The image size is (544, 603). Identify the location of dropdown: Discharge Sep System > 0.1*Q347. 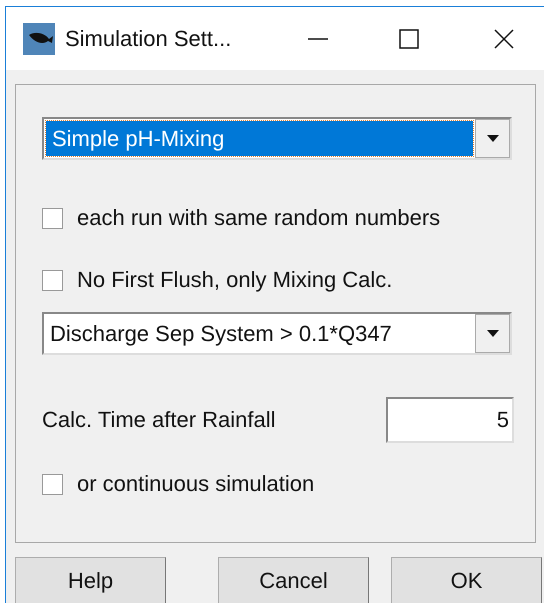
(277, 333).